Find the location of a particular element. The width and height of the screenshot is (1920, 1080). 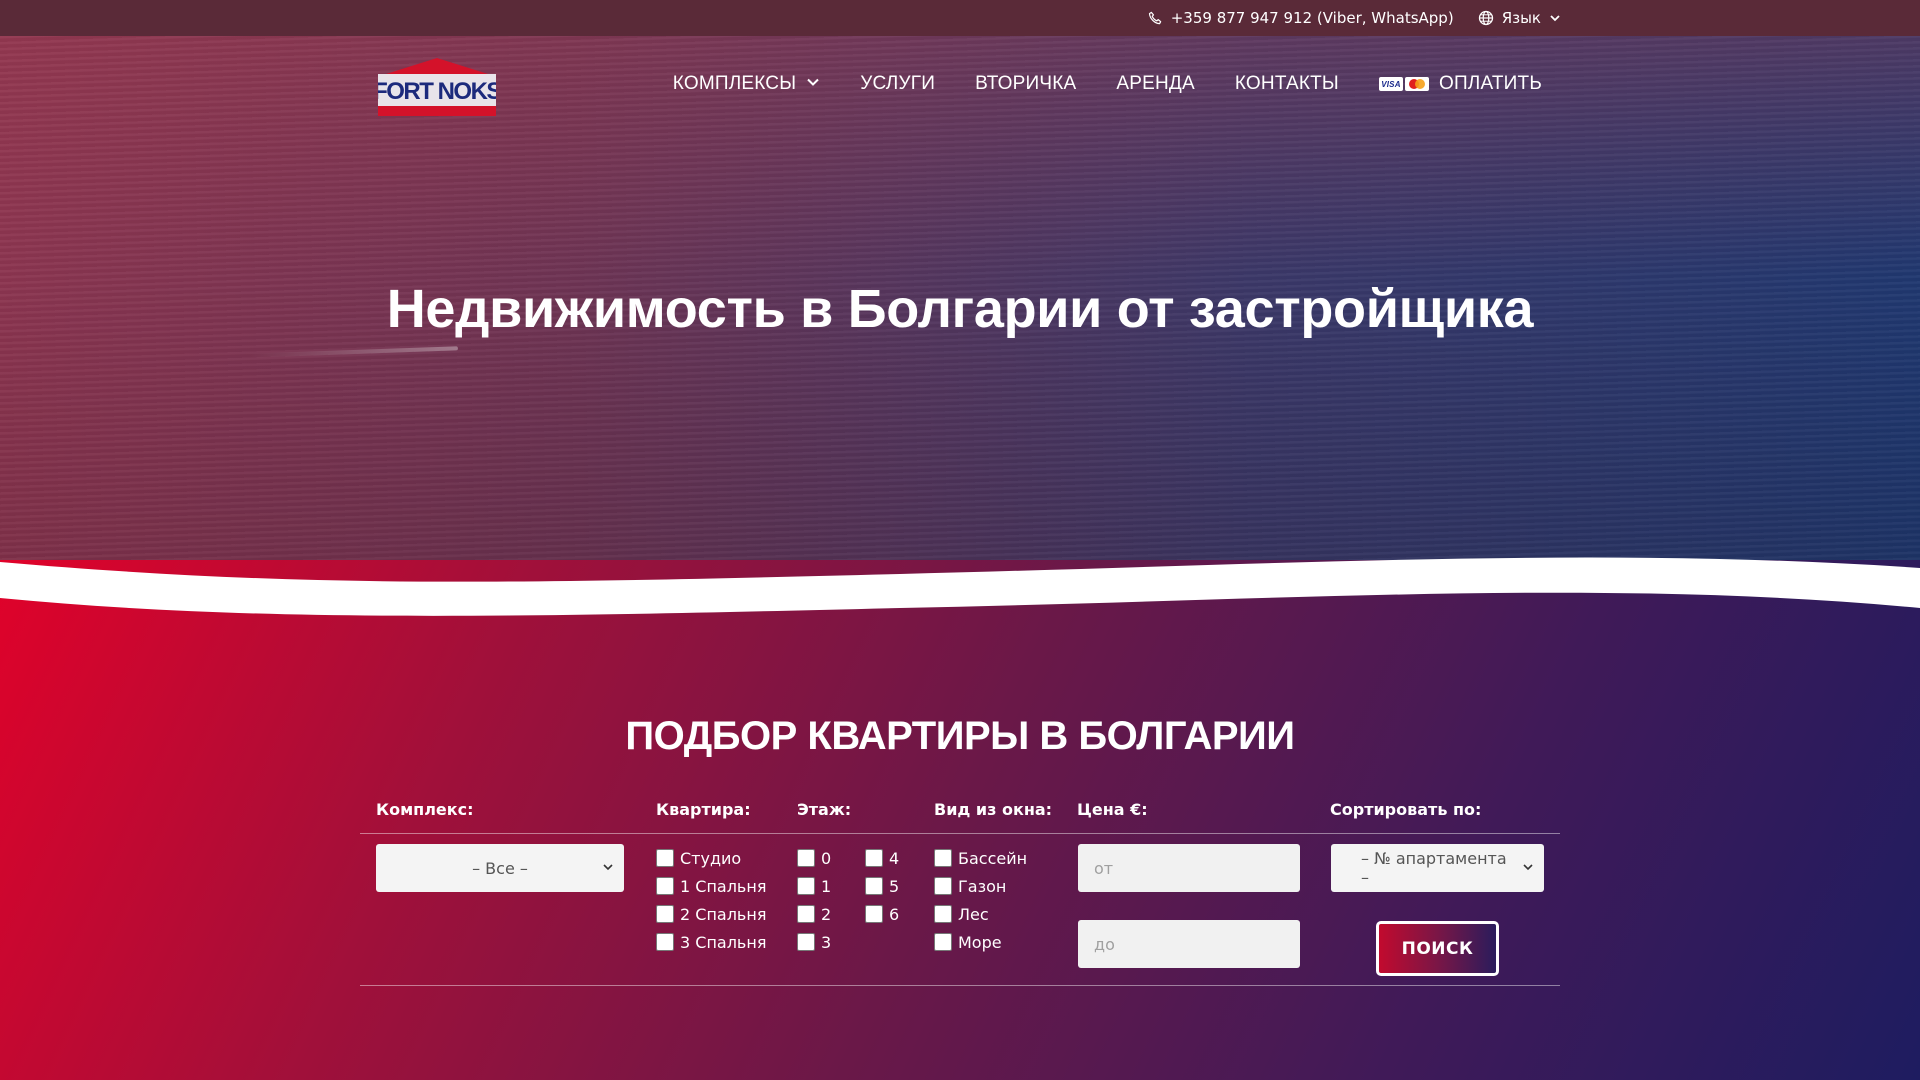

label-apartment: Квартира: is located at coordinates (703, 809).